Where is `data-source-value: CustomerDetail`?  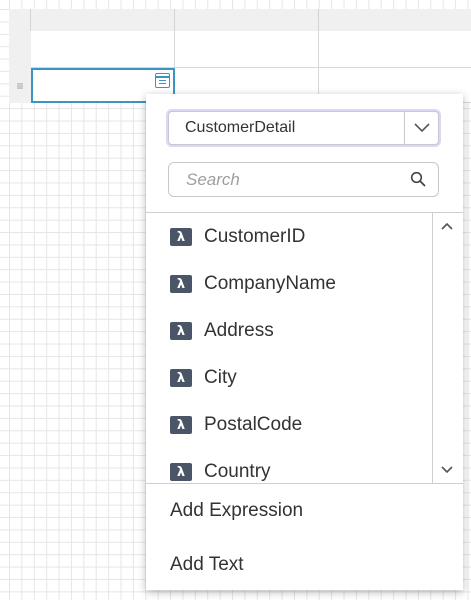 data-source-value: CustomerDetail is located at coordinates (240, 127).